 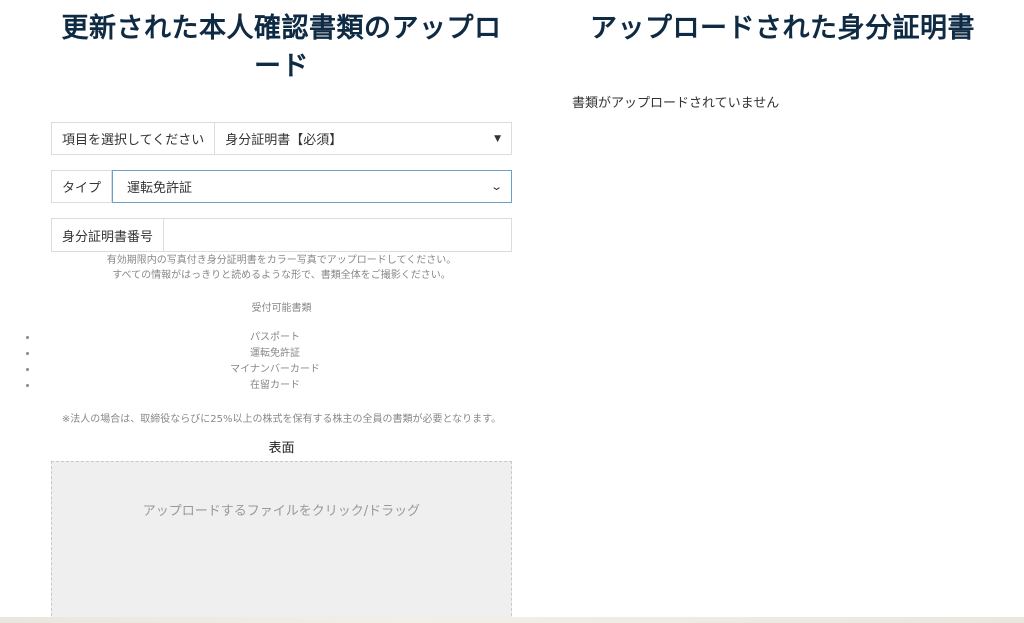 I want to click on id-number-label: 身分証明書番号, so click(x=108, y=235).